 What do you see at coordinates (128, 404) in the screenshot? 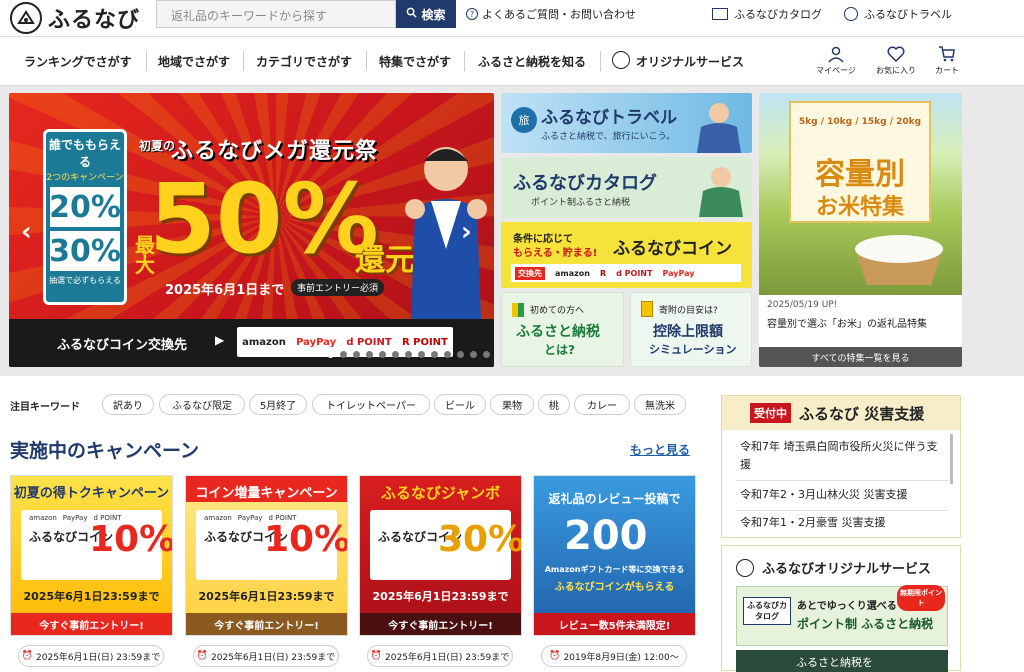
I see `keyword-pill: 訳あり` at bounding box center [128, 404].